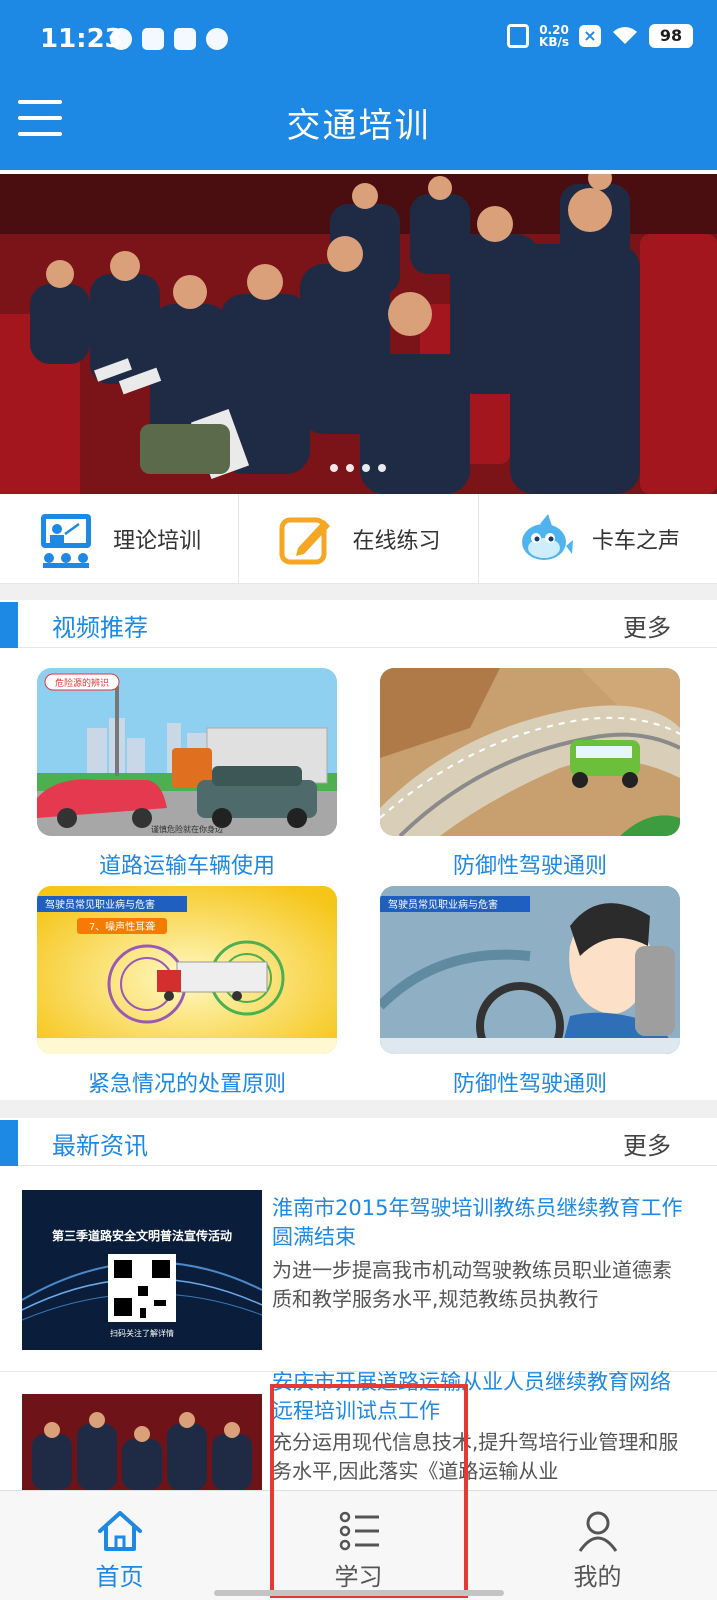  What do you see at coordinates (187, 864) in the screenshot?
I see `video-title: 道路运输车辆使用` at bounding box center [187, 864].